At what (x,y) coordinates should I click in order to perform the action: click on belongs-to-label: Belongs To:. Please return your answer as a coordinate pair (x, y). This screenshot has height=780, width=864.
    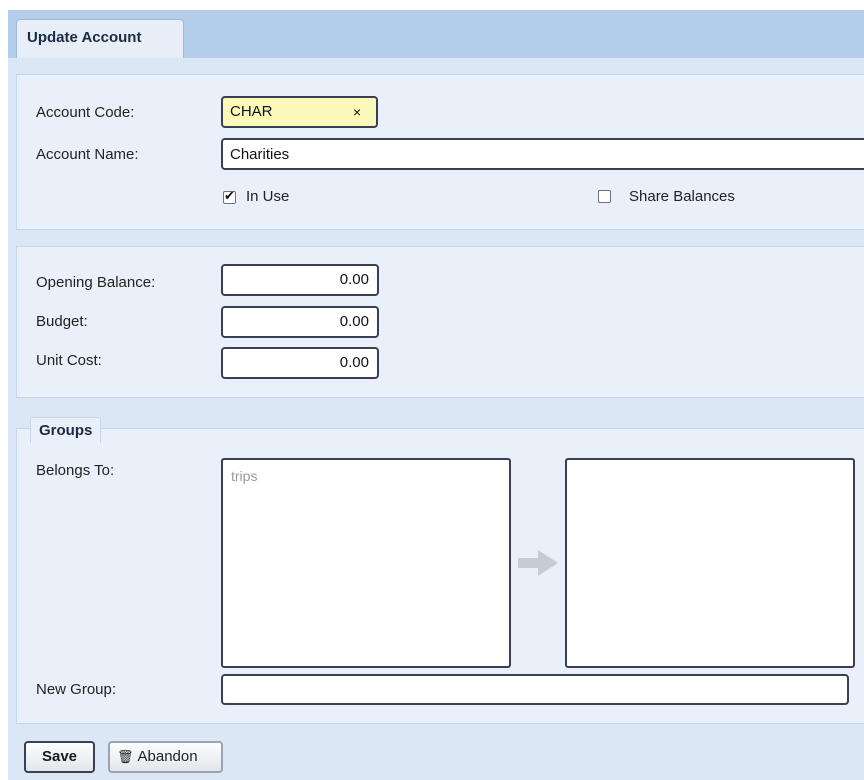
    Looking at the image, I should click on (75, 470).